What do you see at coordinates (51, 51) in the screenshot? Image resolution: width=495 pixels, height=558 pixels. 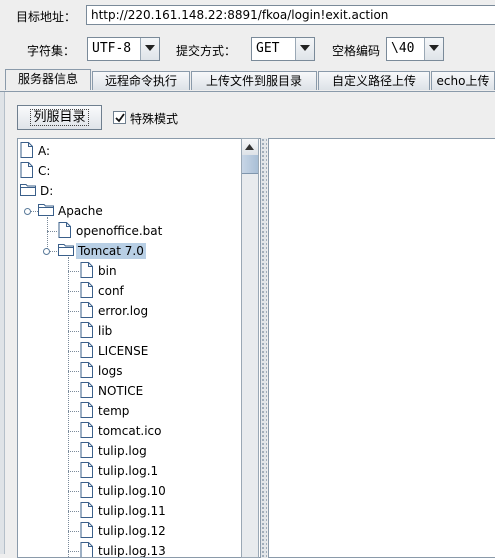 I see `charset-label: 字符集：` at bounding box center [51, 51].